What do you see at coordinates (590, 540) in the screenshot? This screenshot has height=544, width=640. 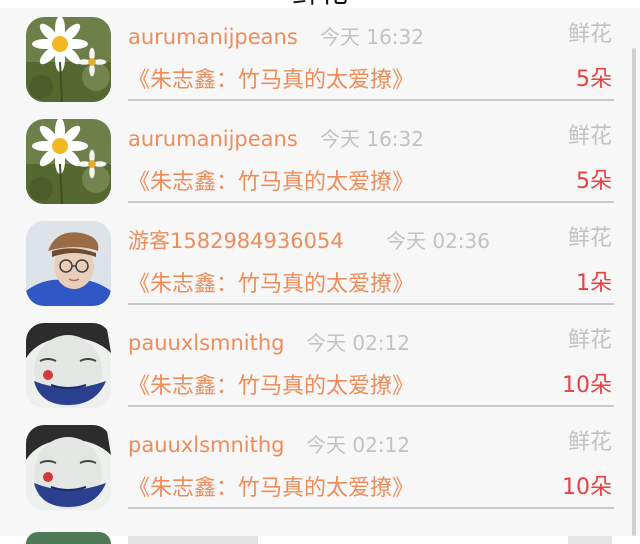 I see `partial-row-label` at bounding box center [590, 540].